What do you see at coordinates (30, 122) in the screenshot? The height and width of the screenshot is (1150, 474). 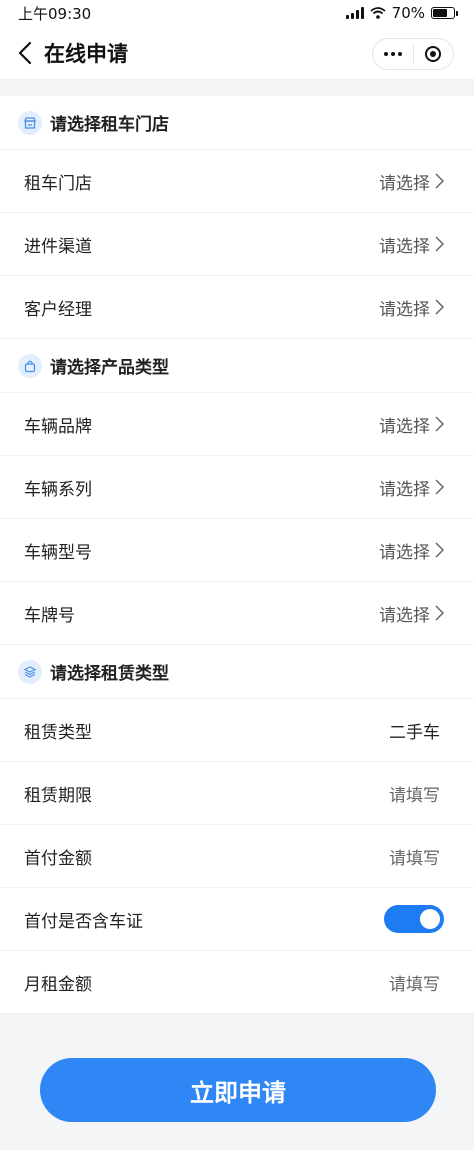 I see `store-icon` at bounding box center [30, 122].